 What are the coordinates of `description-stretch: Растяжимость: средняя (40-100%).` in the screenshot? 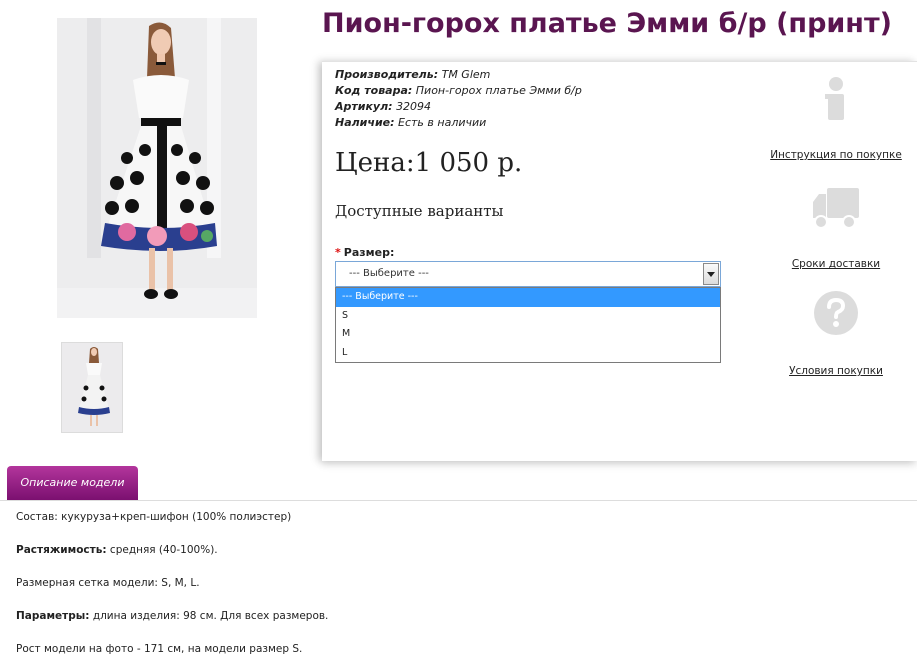 It's located at (117, 550).